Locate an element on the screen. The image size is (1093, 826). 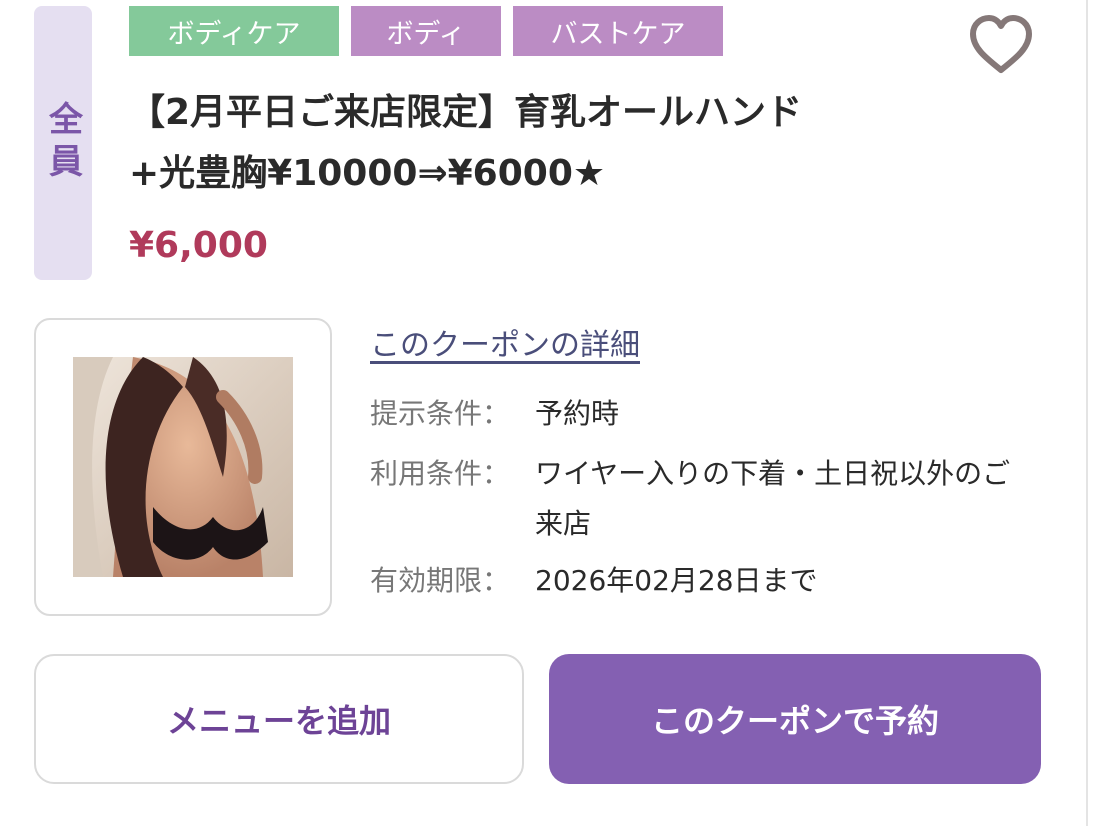
category-tags: ボディケア ボディ バストケア is located at coordinates (426, 31).